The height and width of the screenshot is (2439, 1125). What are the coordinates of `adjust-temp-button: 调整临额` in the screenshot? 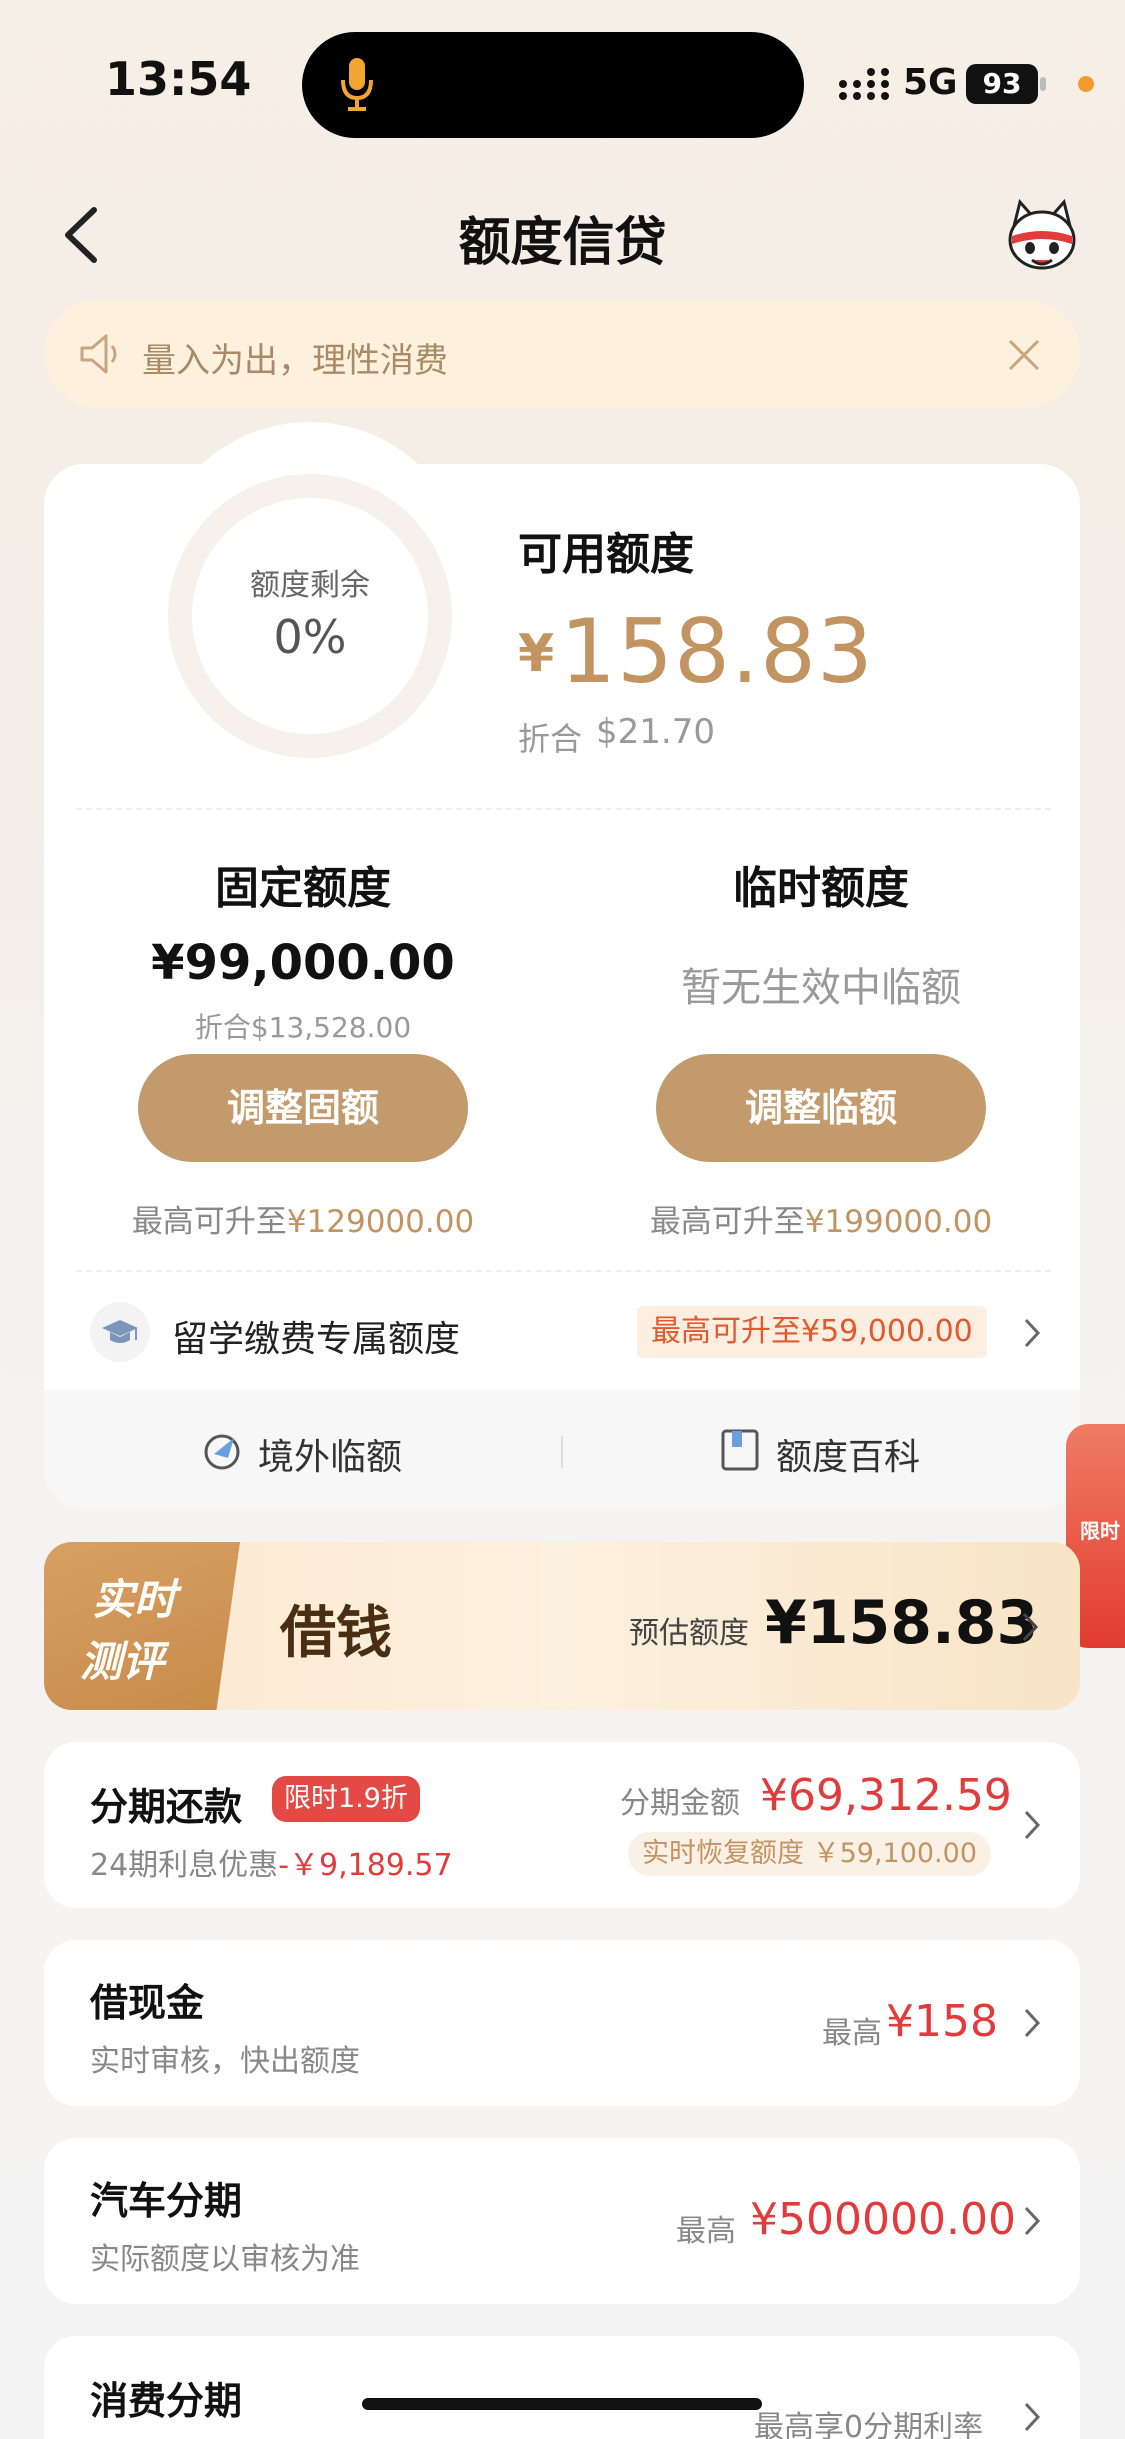 It's located at (821, 1108).